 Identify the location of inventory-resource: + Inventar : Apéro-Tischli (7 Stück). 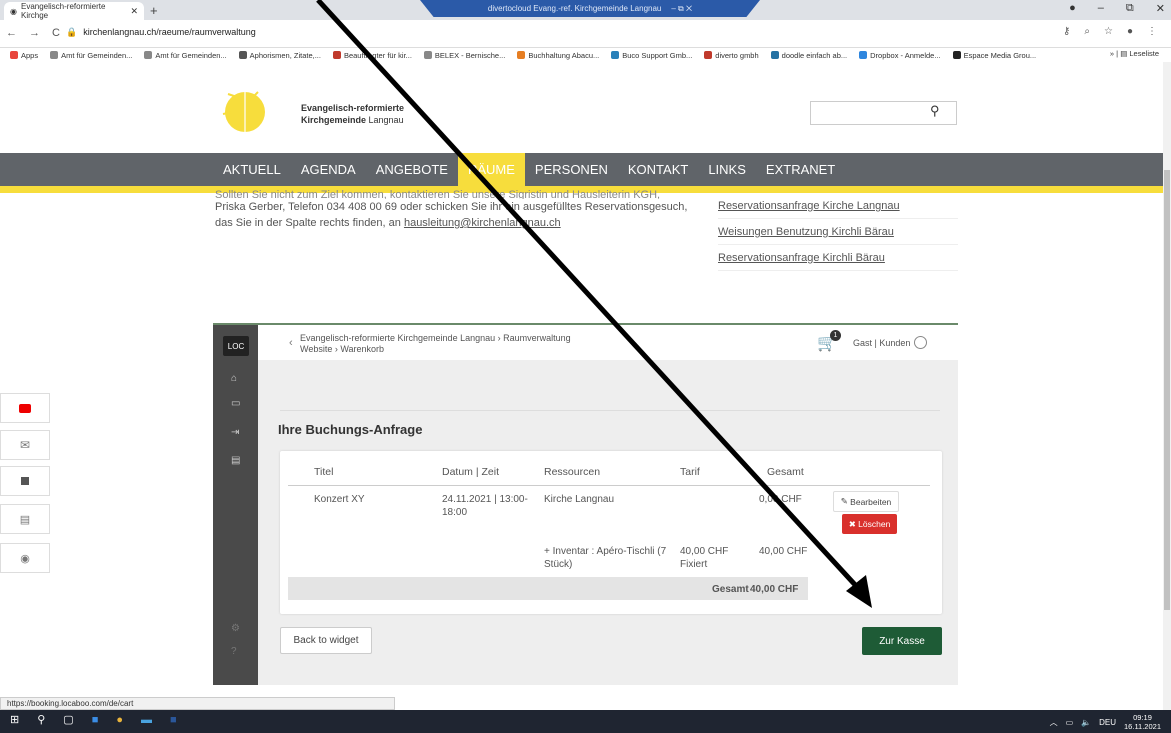
(605, 558).